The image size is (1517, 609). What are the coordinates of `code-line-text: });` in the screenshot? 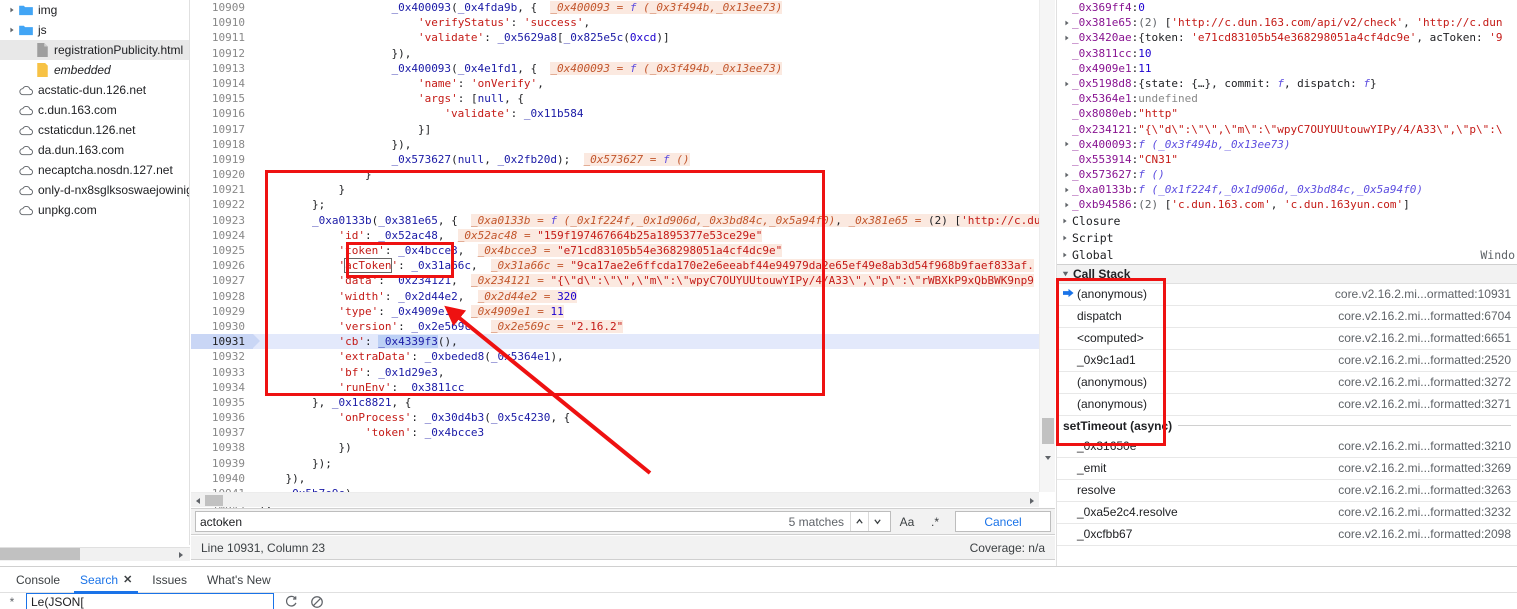 It's located at (646, 463).